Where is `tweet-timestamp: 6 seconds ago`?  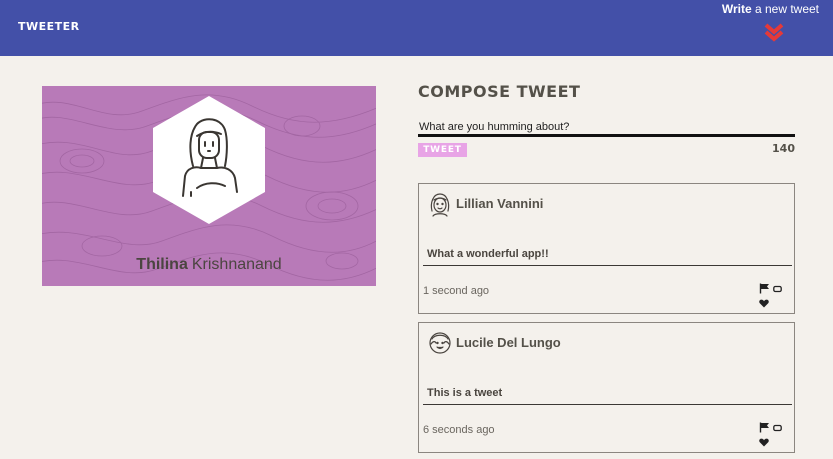
tweet-timestamp: 6 seconds ago is located at coordinates (459, 430).